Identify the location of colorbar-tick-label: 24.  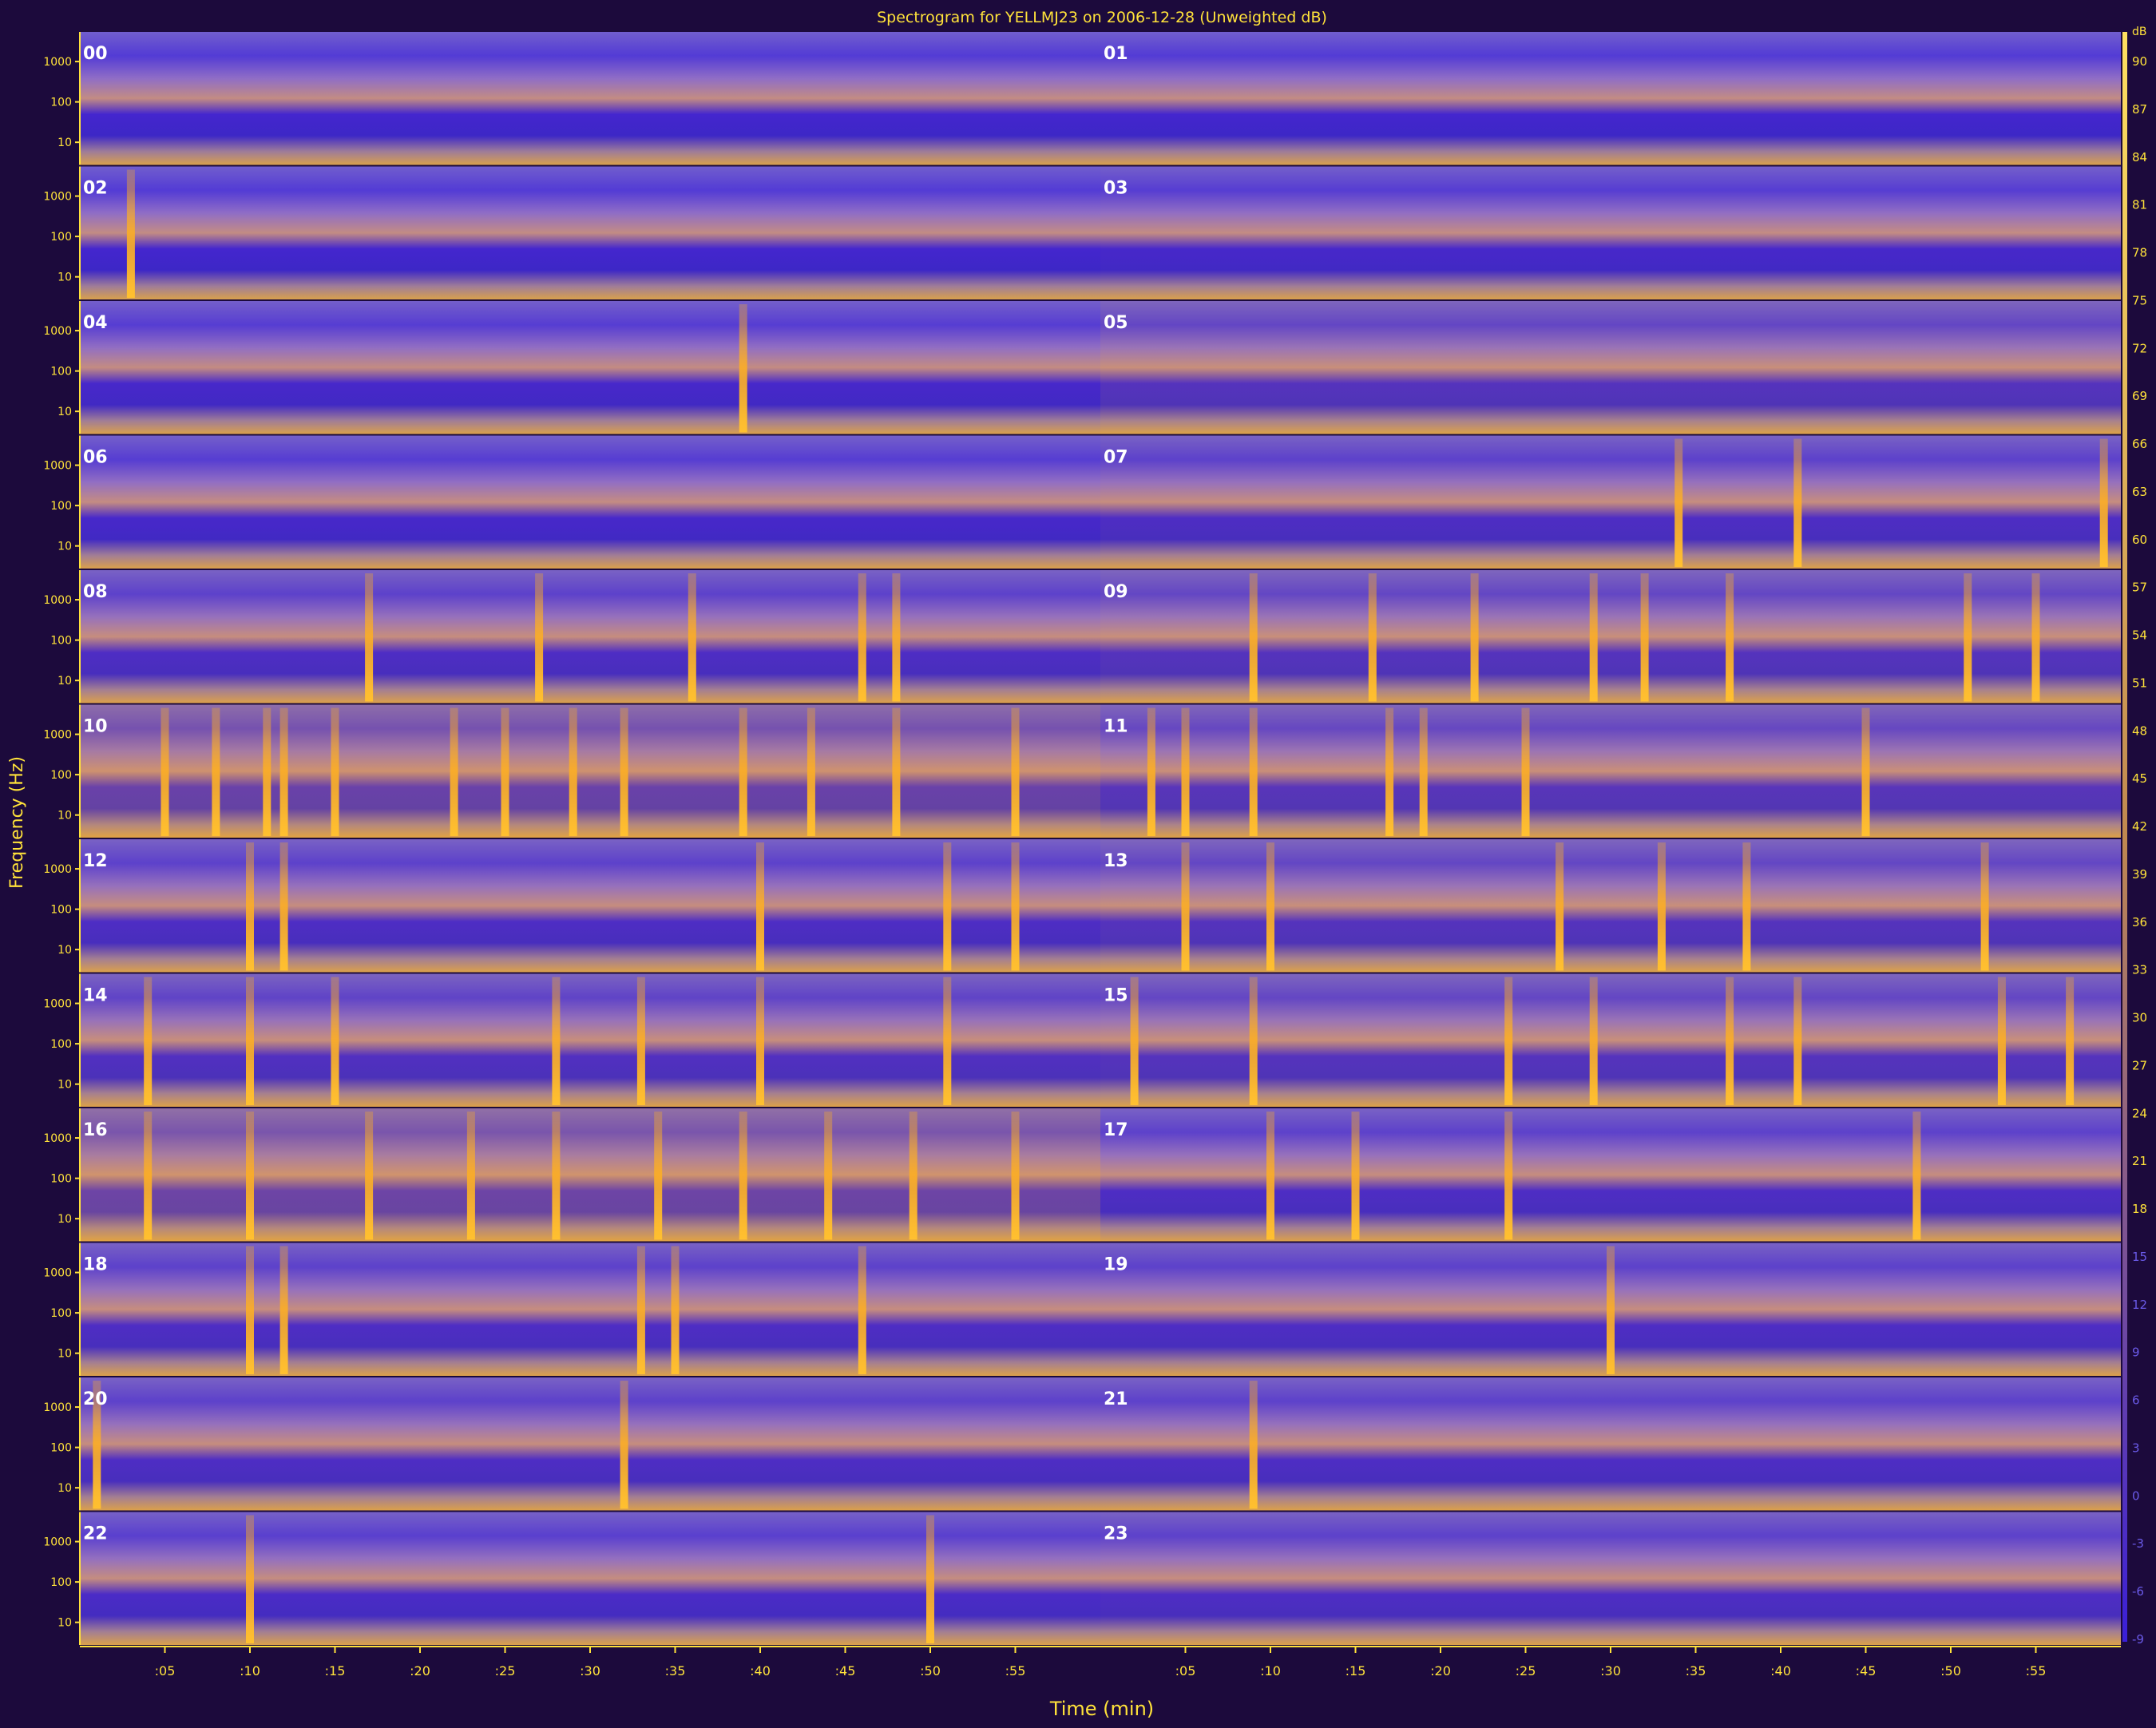
(2139, 1113).